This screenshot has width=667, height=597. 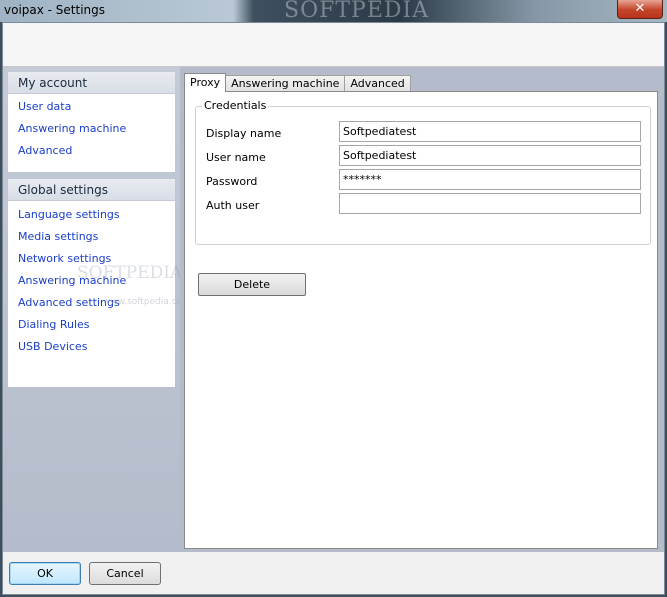 I want to click on nav-advanced: Advanced, so click(x=91, y=151).